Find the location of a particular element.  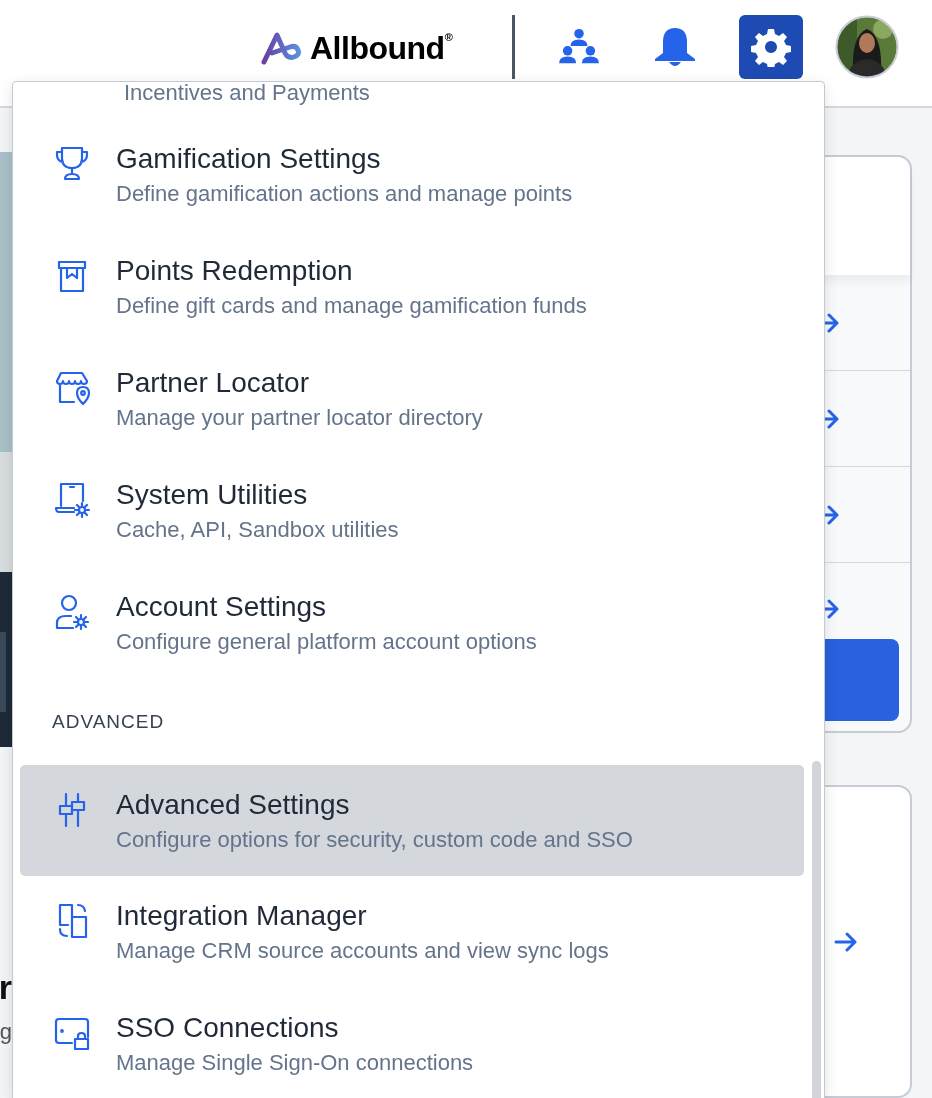

logo-icon is located at coordinates (282, 48).